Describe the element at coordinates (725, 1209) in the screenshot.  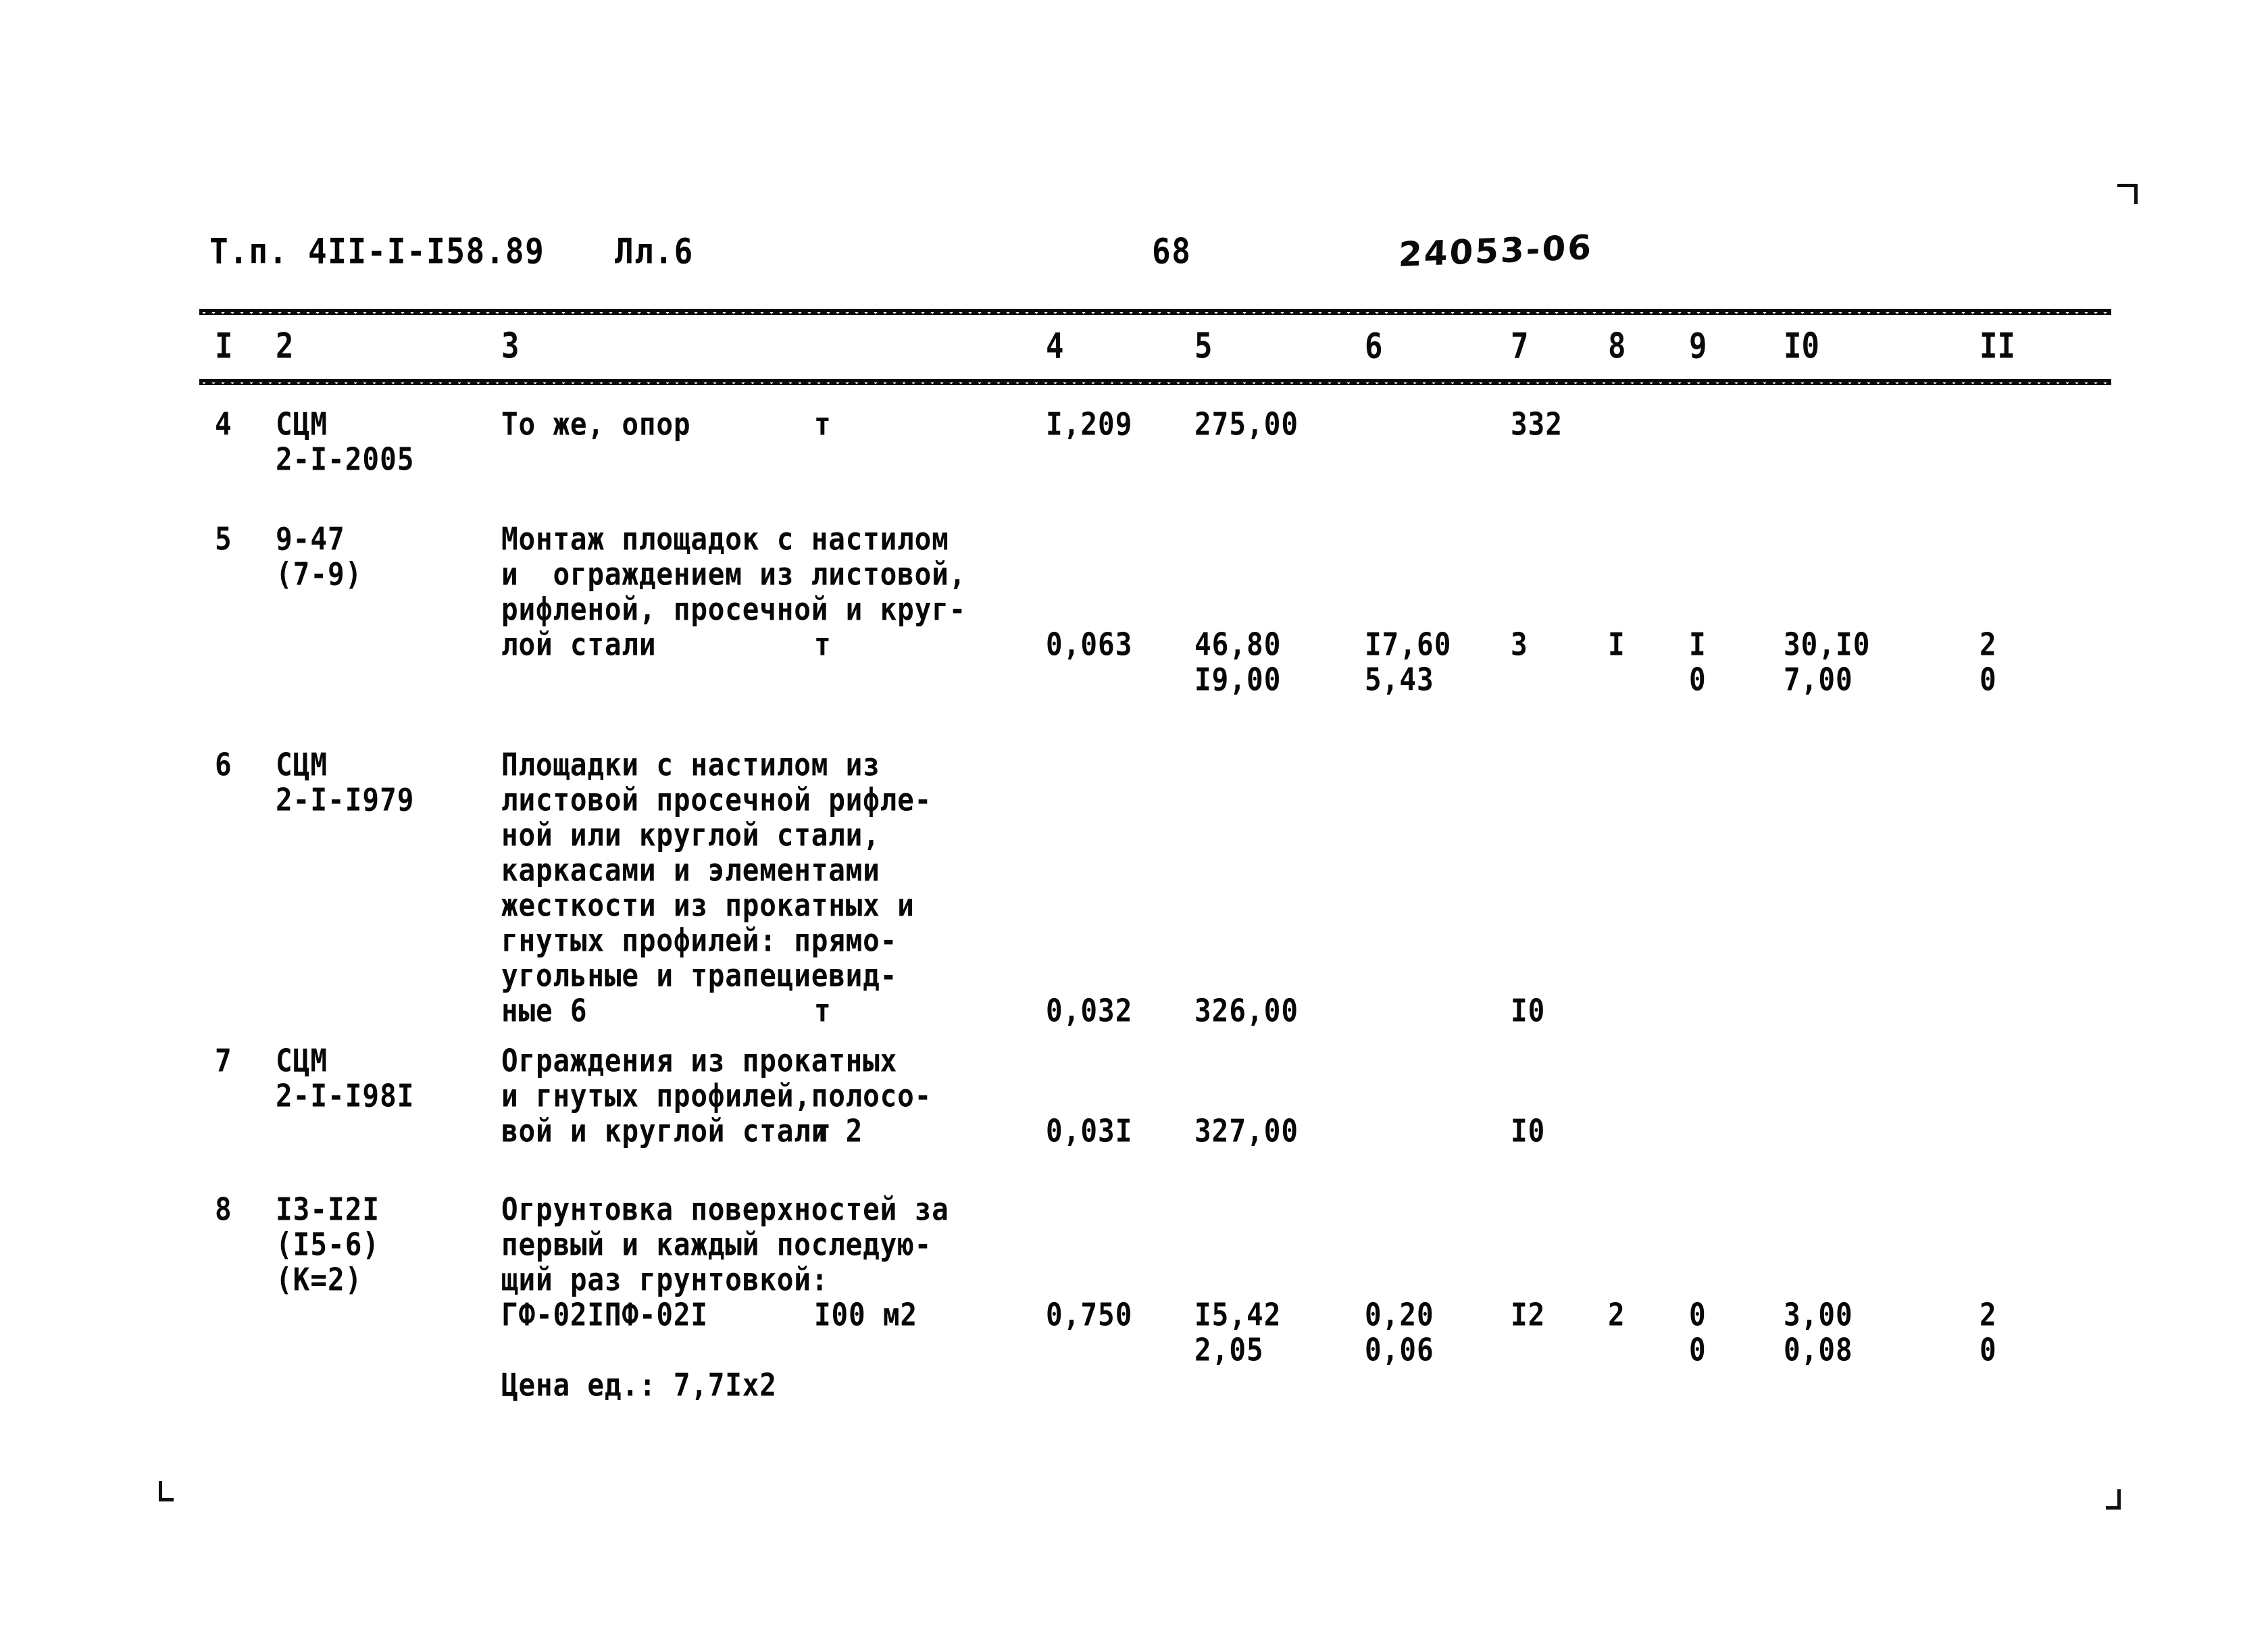
I see `row-description-line: Огрунтовка поверхностей за` at that location.